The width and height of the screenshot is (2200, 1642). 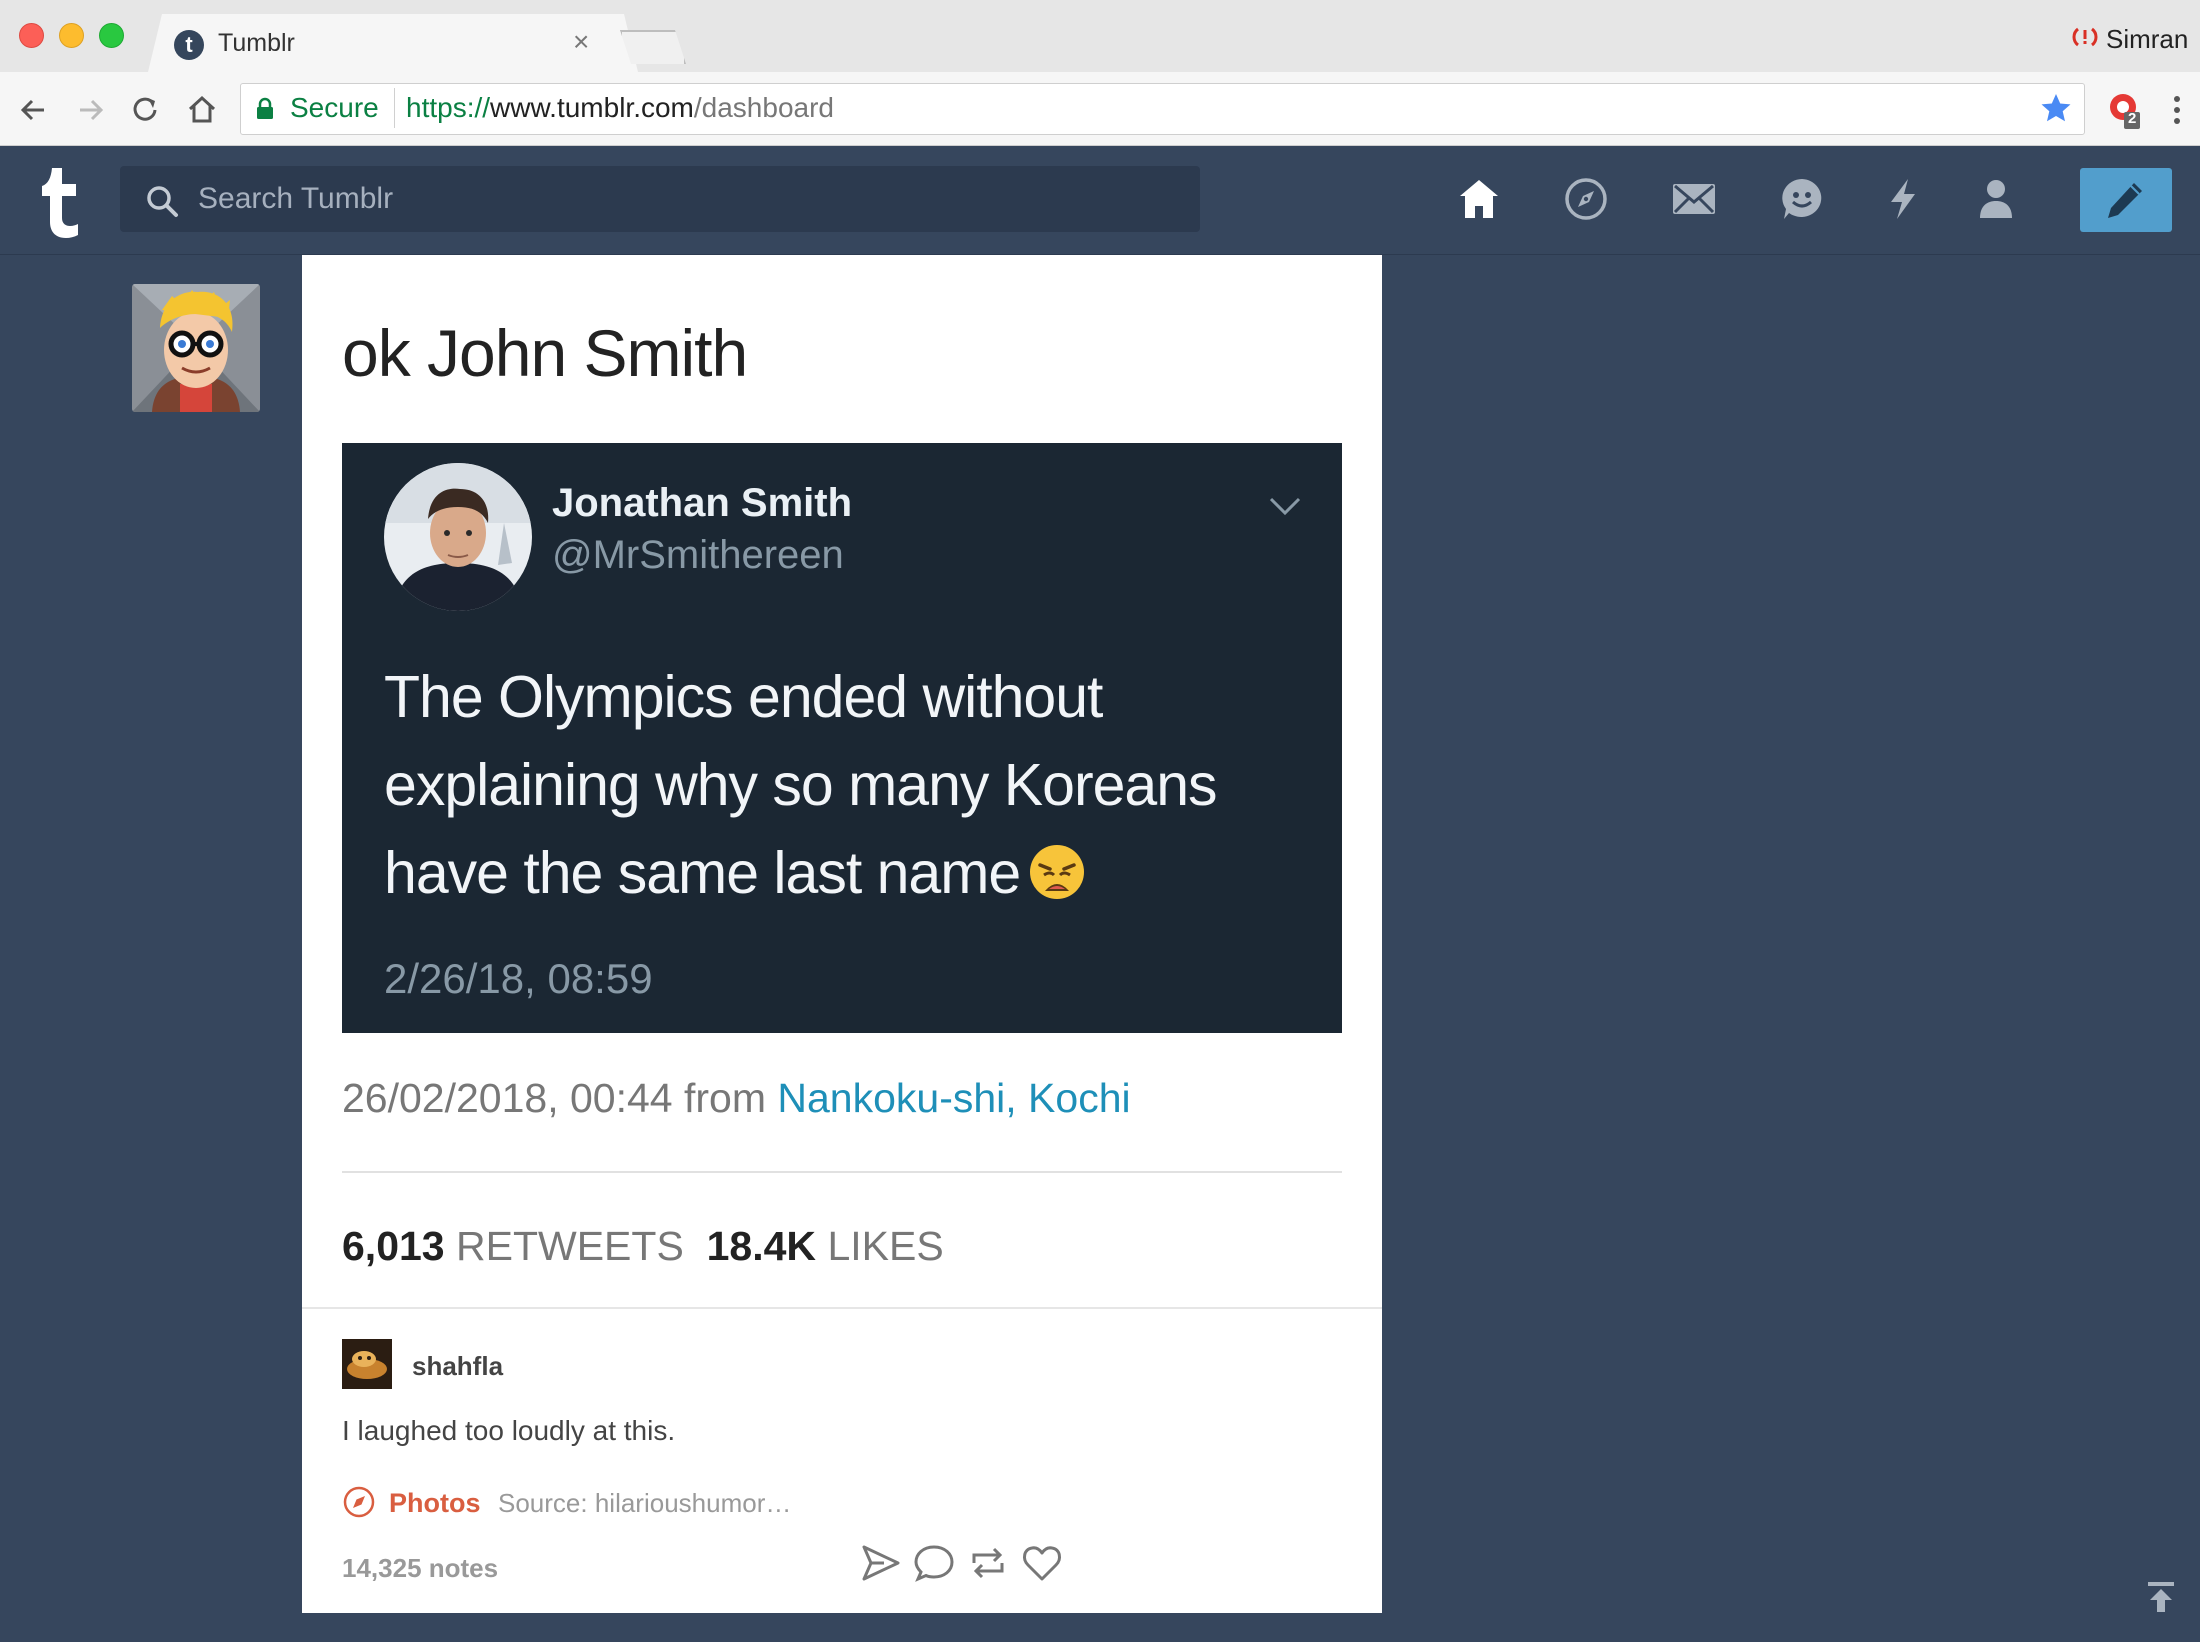 What do you see at coordinates (256, 43) in the screenshot?
I see `tab-title: Tumblr` at bounding box center [256, 43].